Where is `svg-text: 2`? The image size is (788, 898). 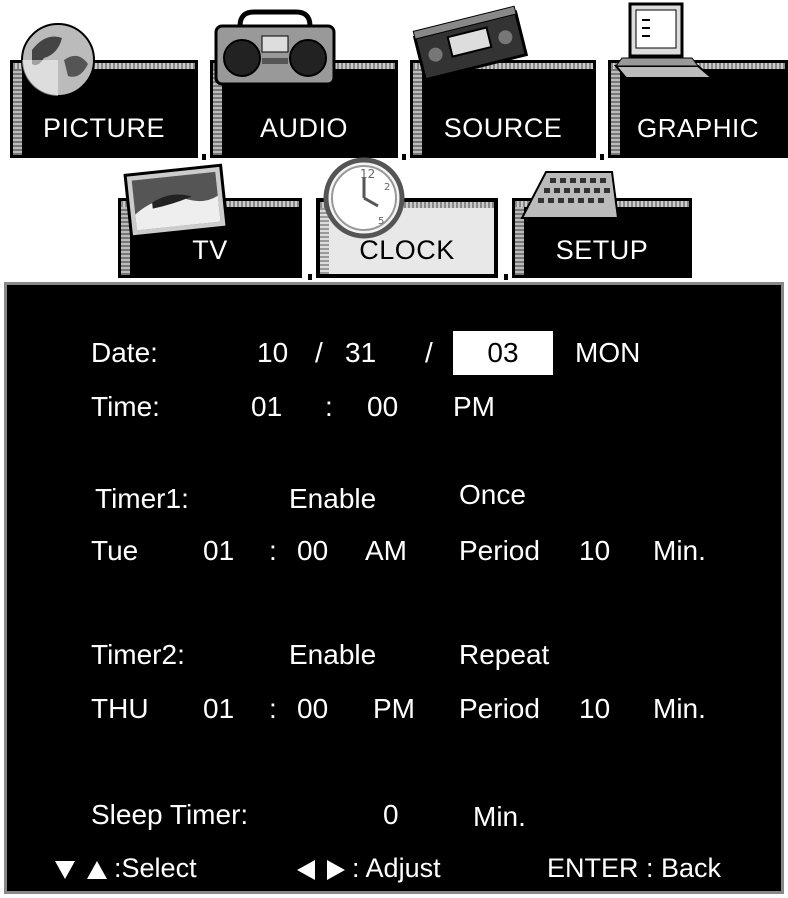
svg-text: 2 is located at coordinates (387, 187).